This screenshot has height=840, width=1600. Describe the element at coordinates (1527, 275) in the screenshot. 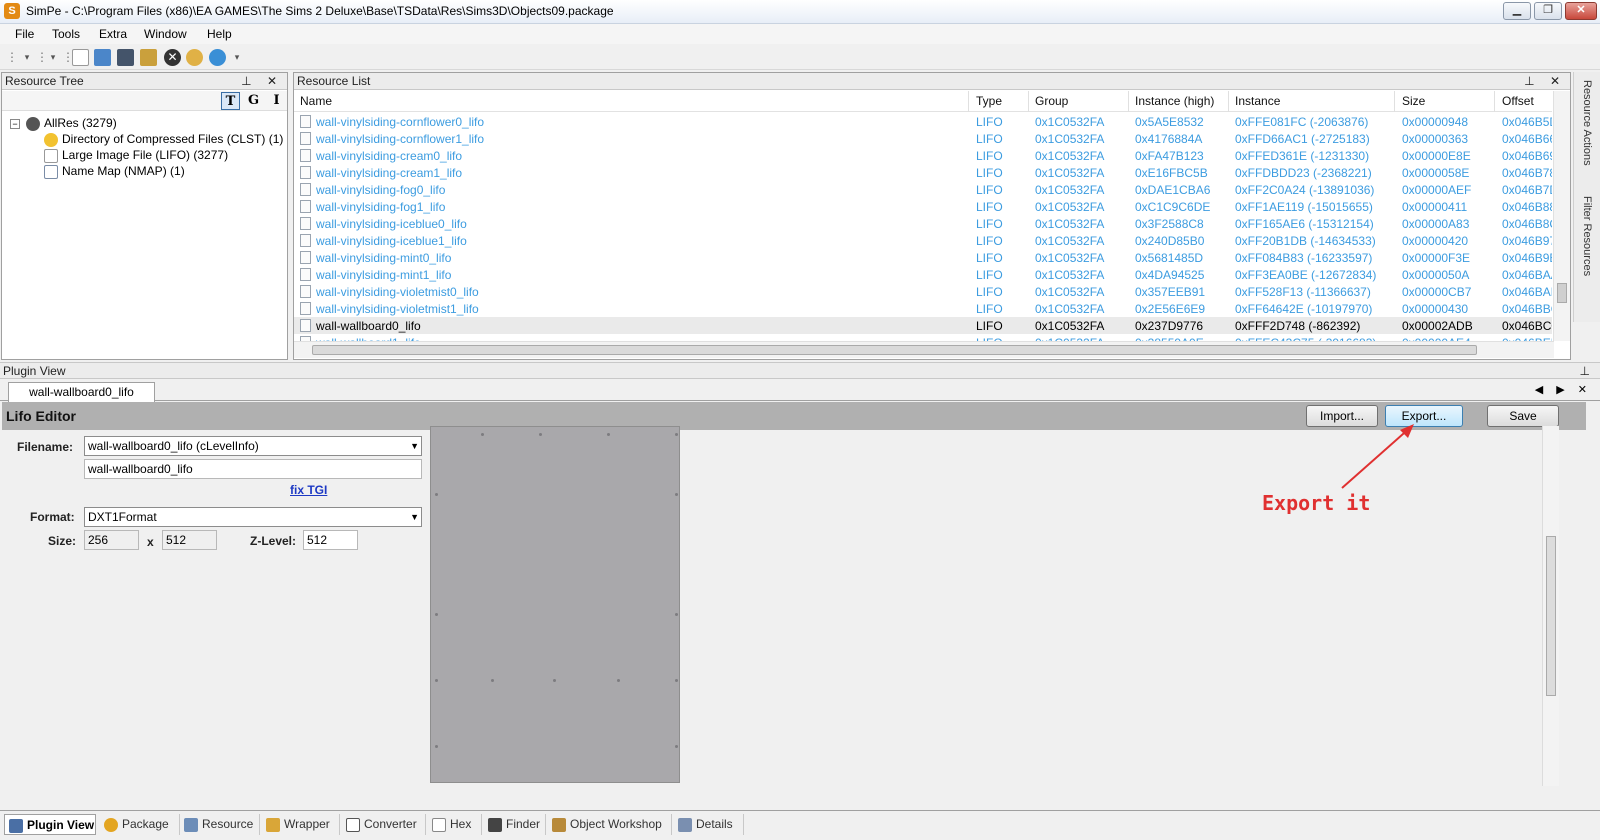

I see `row-offset: 0x046BAA` at that location.